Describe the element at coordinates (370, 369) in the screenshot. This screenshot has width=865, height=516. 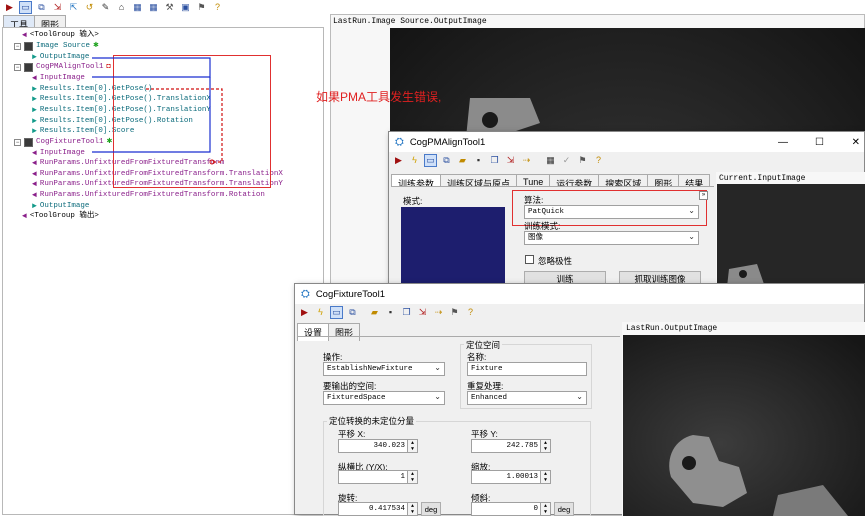
I see `operation-value: EstablishNewFixture` at that location.